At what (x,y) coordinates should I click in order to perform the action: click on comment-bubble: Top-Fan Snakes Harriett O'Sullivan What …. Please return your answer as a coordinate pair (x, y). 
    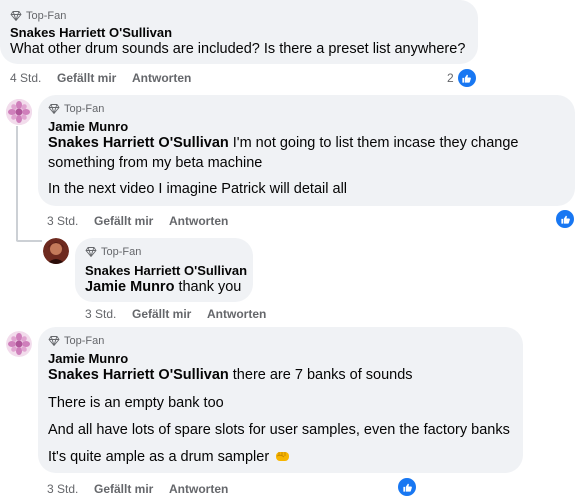
    Looking at the image, I should click on (239, 32).